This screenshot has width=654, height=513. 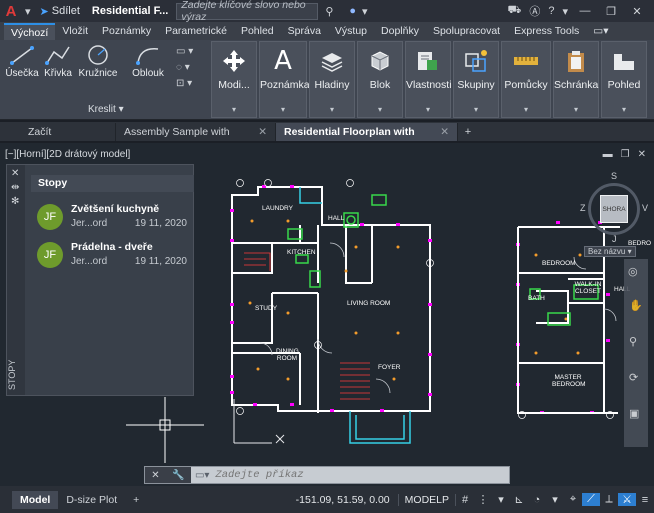 I want to click on minimize-button: —, so click(x=585, y=11).